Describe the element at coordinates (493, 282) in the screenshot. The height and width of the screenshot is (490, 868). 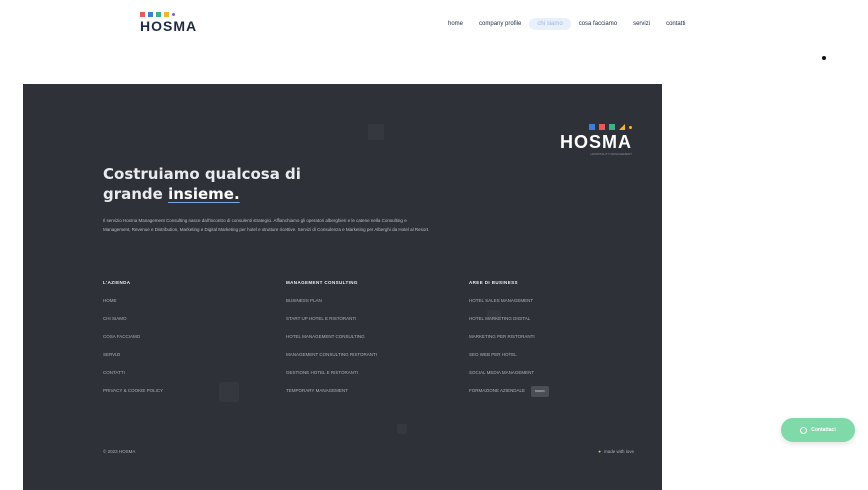
I see `column-title: AREE DI BUSINESS` at that location.